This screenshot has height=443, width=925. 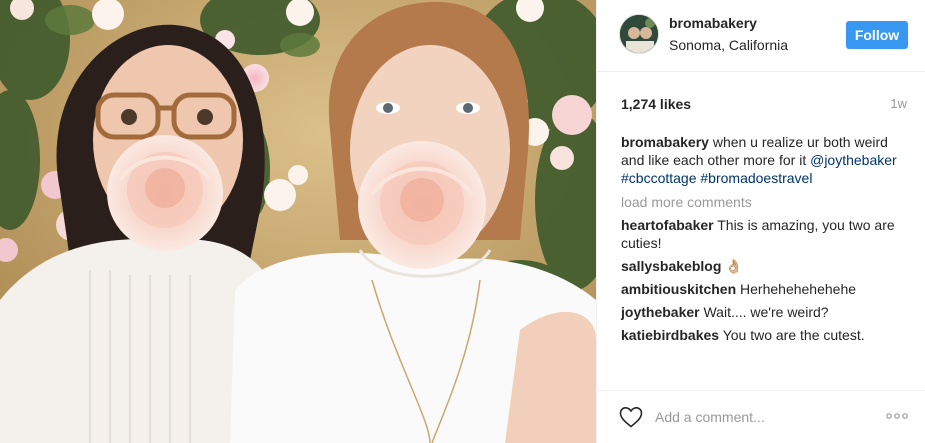 What do you see at coordinates (631, 419) in the screenshot?
I see `heart-icon` at bounding box center [631, 419].